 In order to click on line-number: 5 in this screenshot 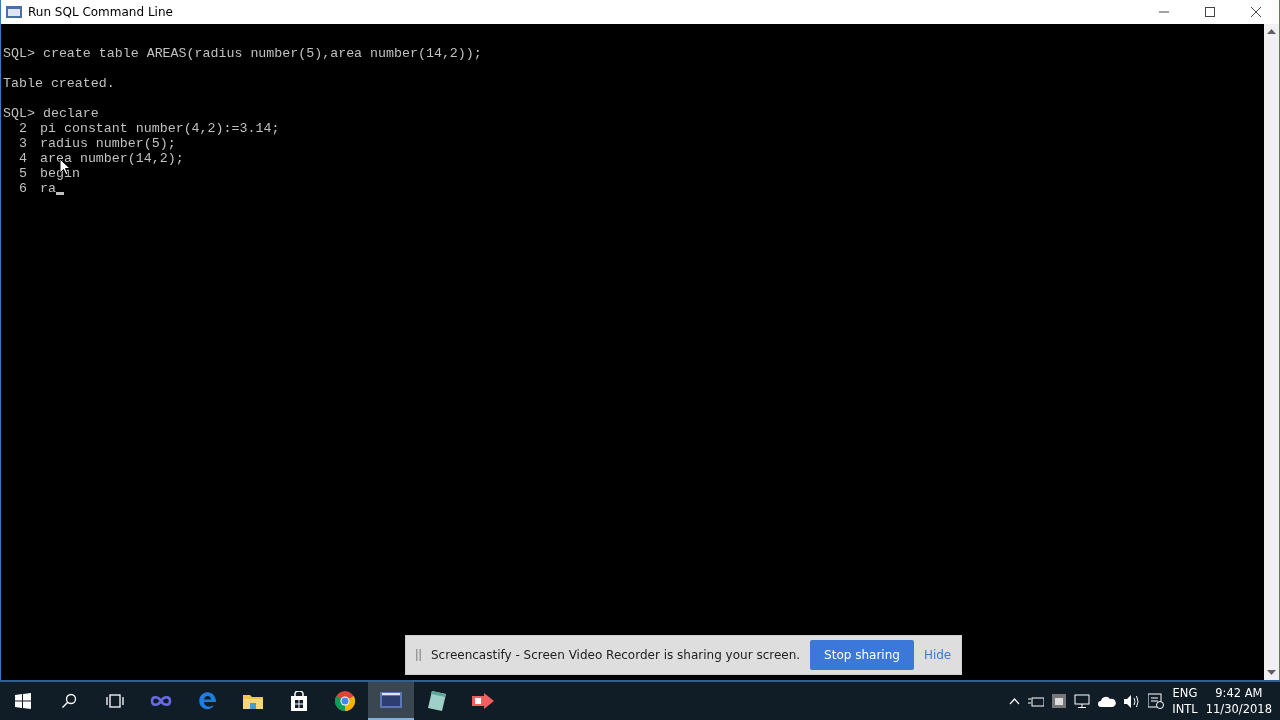, I will do `click(23, 173)`.